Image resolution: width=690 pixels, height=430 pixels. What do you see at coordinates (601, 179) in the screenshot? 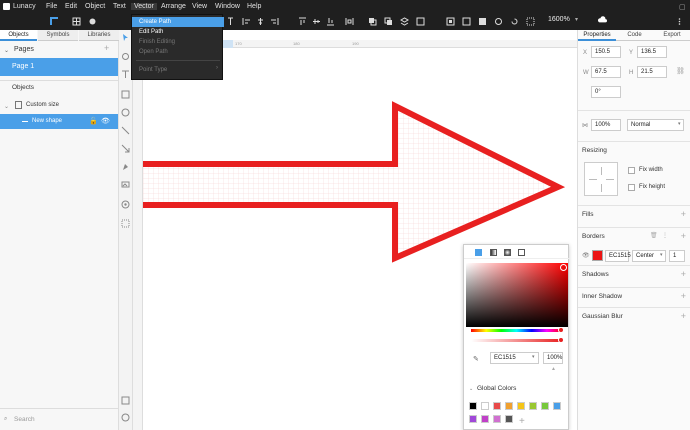
I see `resizing-widget` at bounding box center [601, 179].